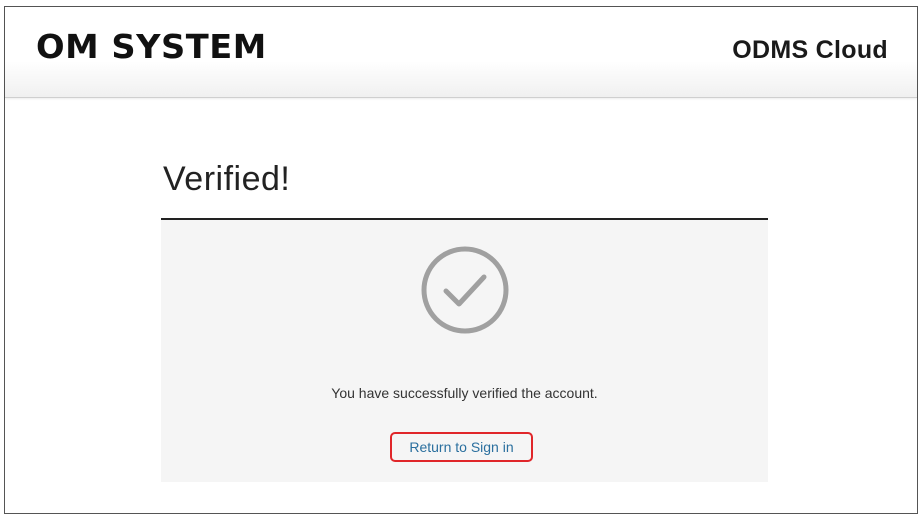 This screenshot has height=519, width=923. I want to click on om-system-logo: OM SYSTEM, so click(151, 47).